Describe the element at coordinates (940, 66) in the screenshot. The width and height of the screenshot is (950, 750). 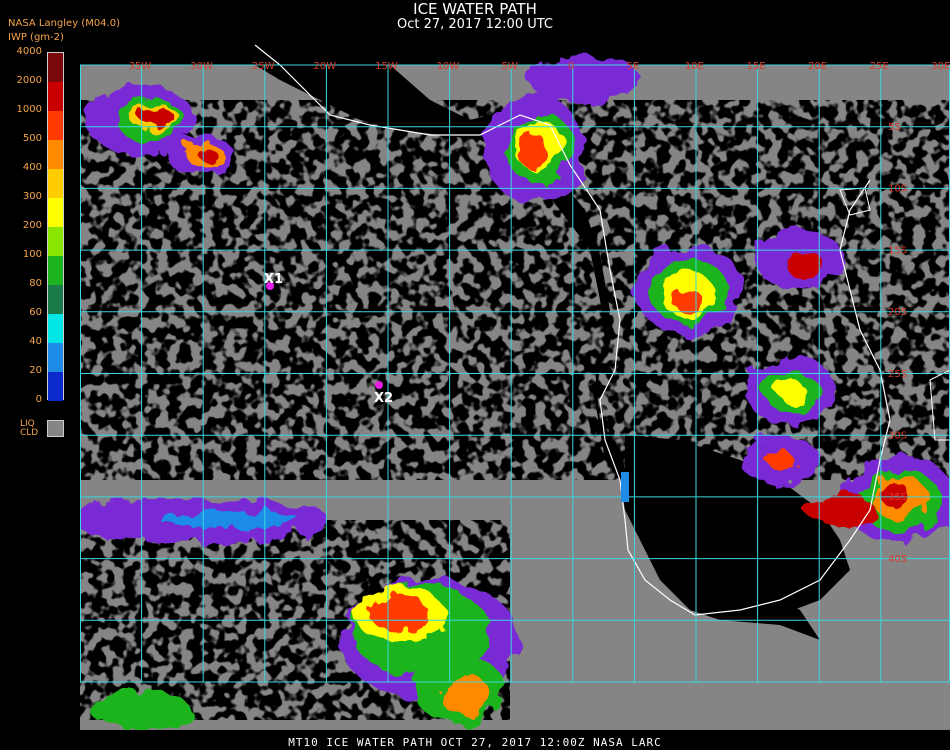
I see `longitude-label: 30E` at that location.